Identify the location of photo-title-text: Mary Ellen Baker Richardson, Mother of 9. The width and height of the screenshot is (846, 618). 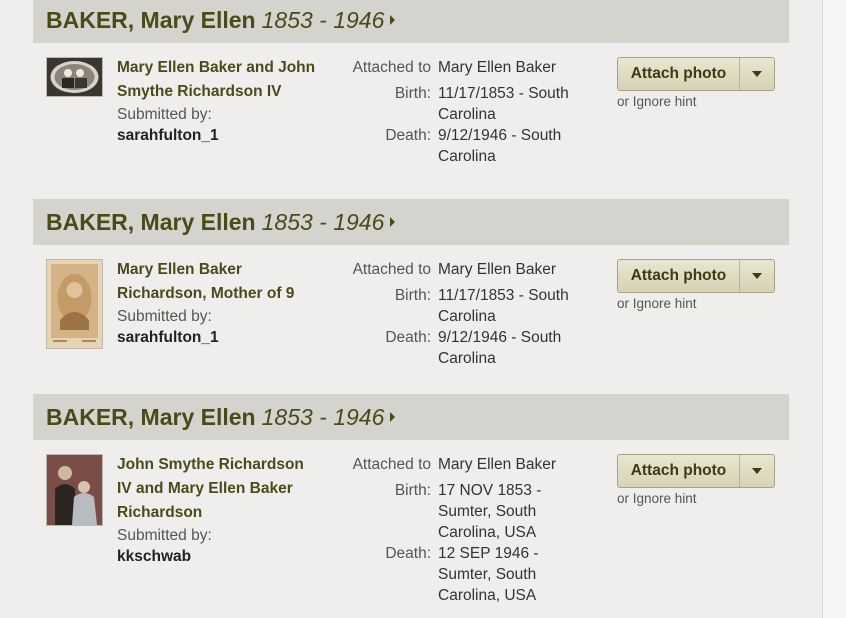
(205, 281).